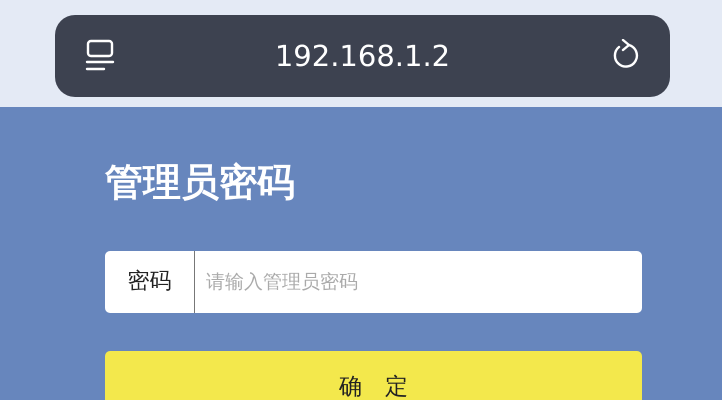  I want to click on field-label: 密码, so click(150, 282).